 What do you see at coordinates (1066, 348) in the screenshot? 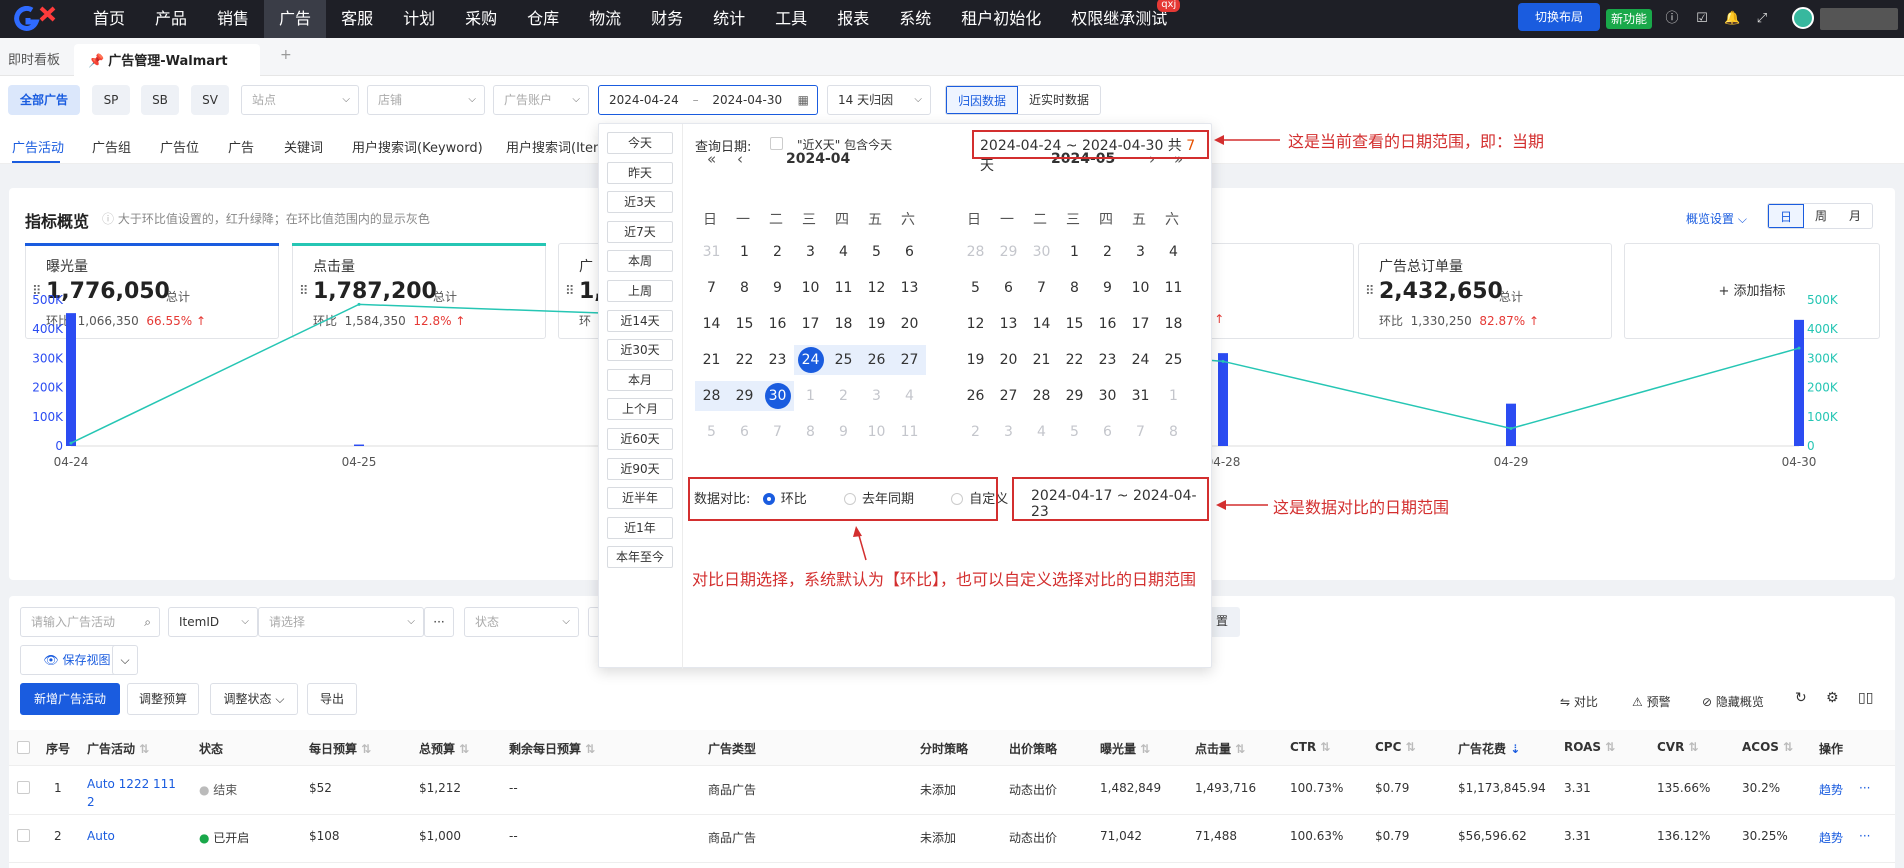
I see `annotation-arrows` at bounding box center [1066, 348].